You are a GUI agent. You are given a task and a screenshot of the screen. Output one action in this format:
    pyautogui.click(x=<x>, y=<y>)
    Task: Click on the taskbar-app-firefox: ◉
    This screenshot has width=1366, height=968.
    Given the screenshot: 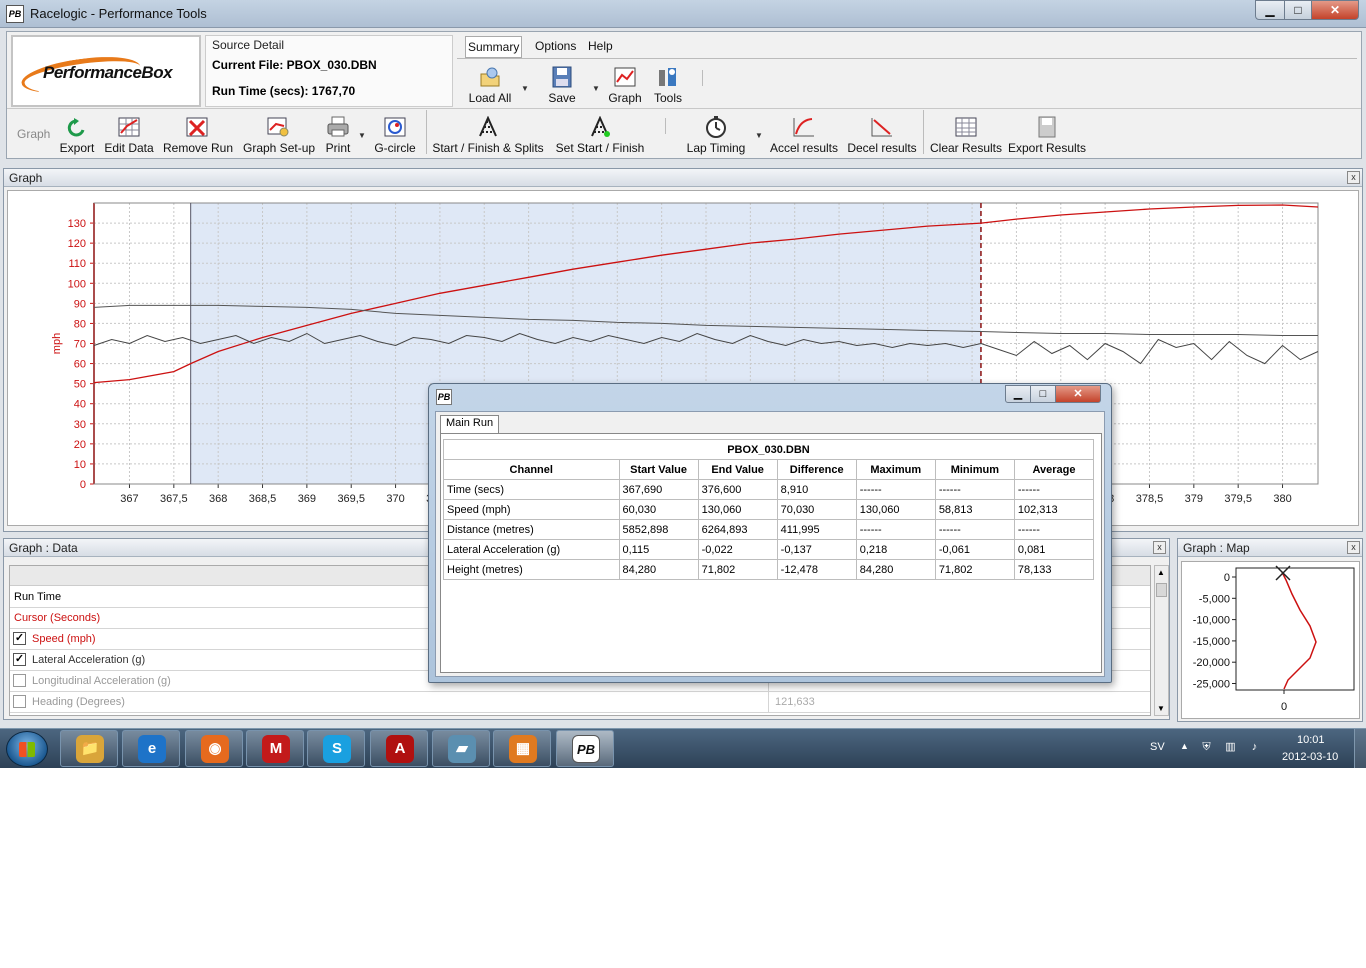 What is the action you would take?
    pyautogui.click(x=214, y=748)
    